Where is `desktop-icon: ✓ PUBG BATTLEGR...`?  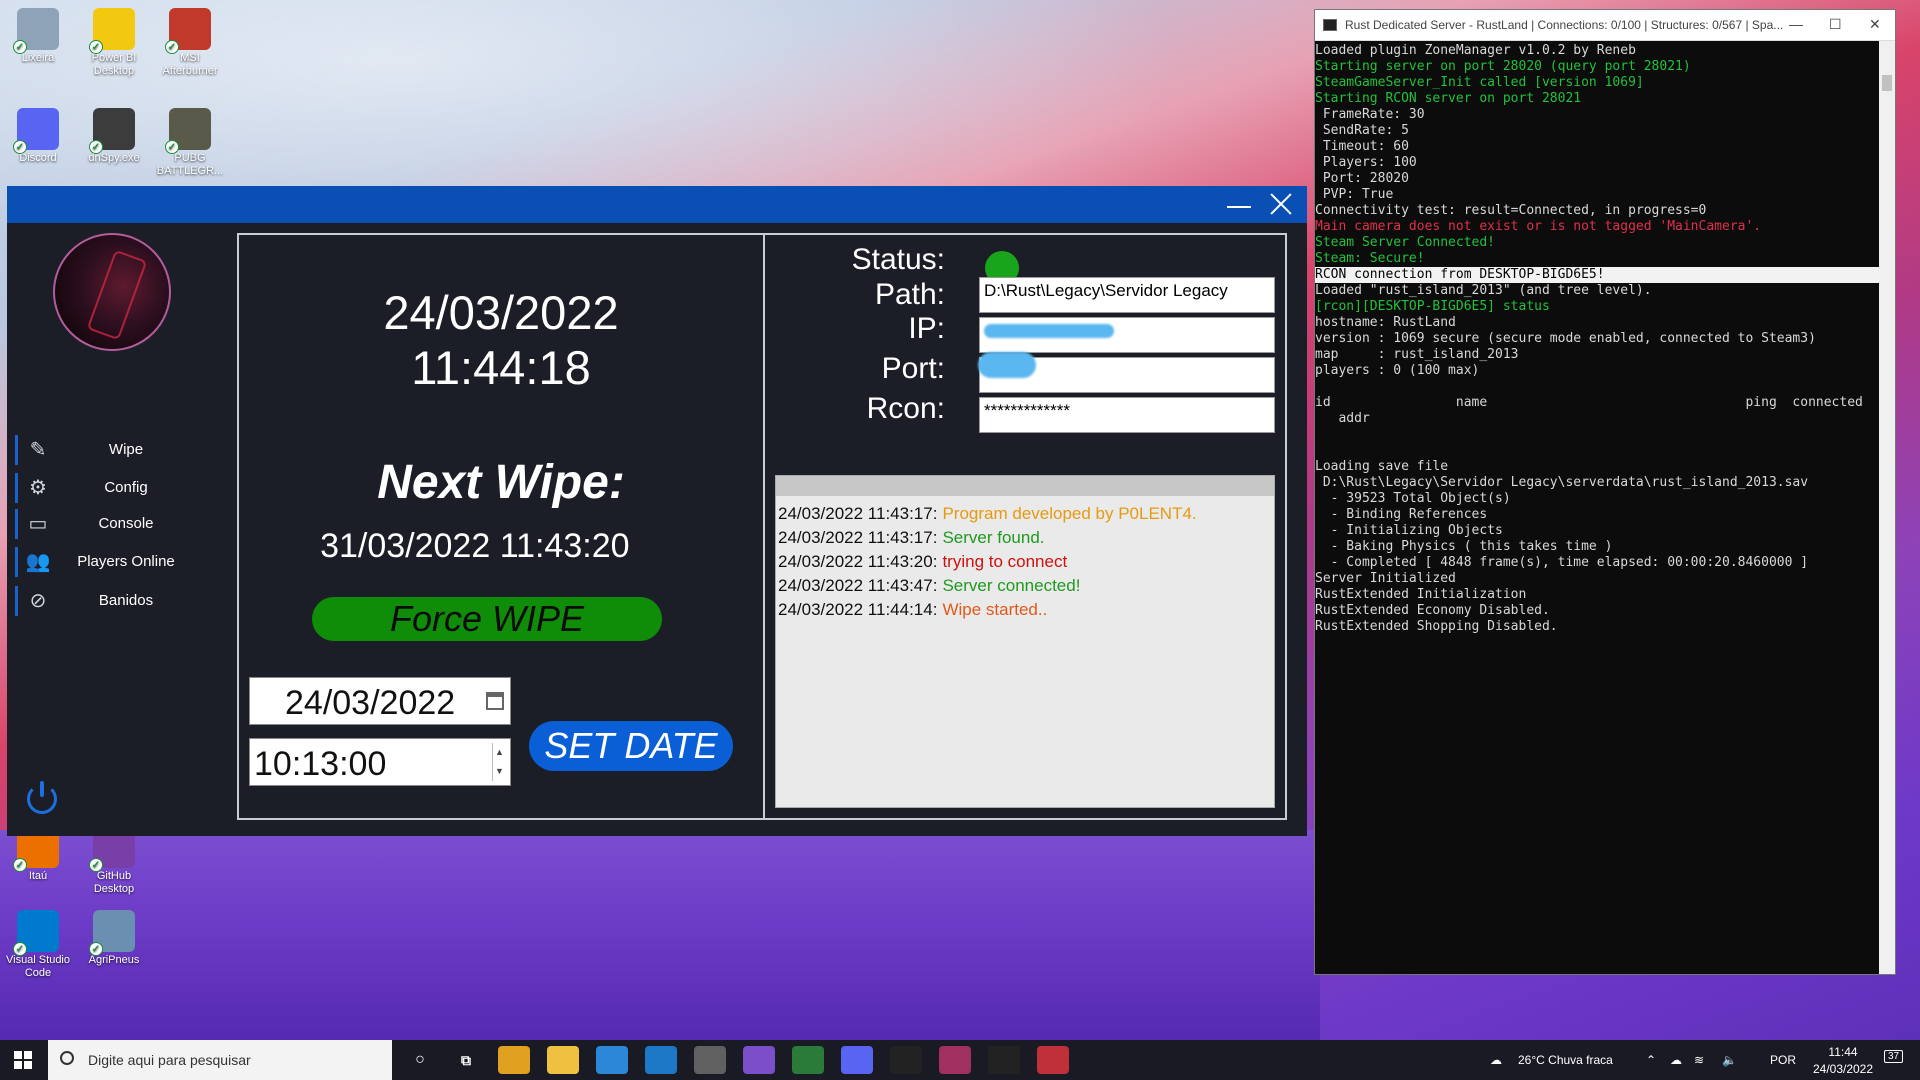 desktop-icon: ✓ PUBG BATTLEGR... is located at coordinates (190, 143).